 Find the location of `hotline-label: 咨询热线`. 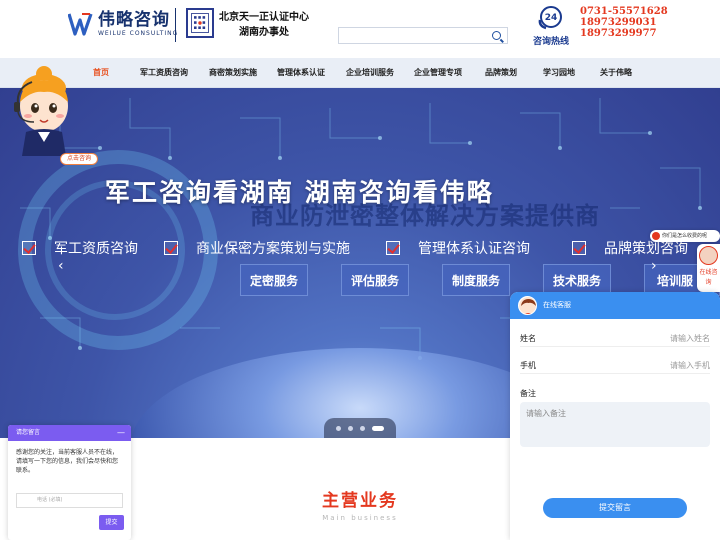

hotline-label: 咨询热线 is located at coordinates (551, 42).